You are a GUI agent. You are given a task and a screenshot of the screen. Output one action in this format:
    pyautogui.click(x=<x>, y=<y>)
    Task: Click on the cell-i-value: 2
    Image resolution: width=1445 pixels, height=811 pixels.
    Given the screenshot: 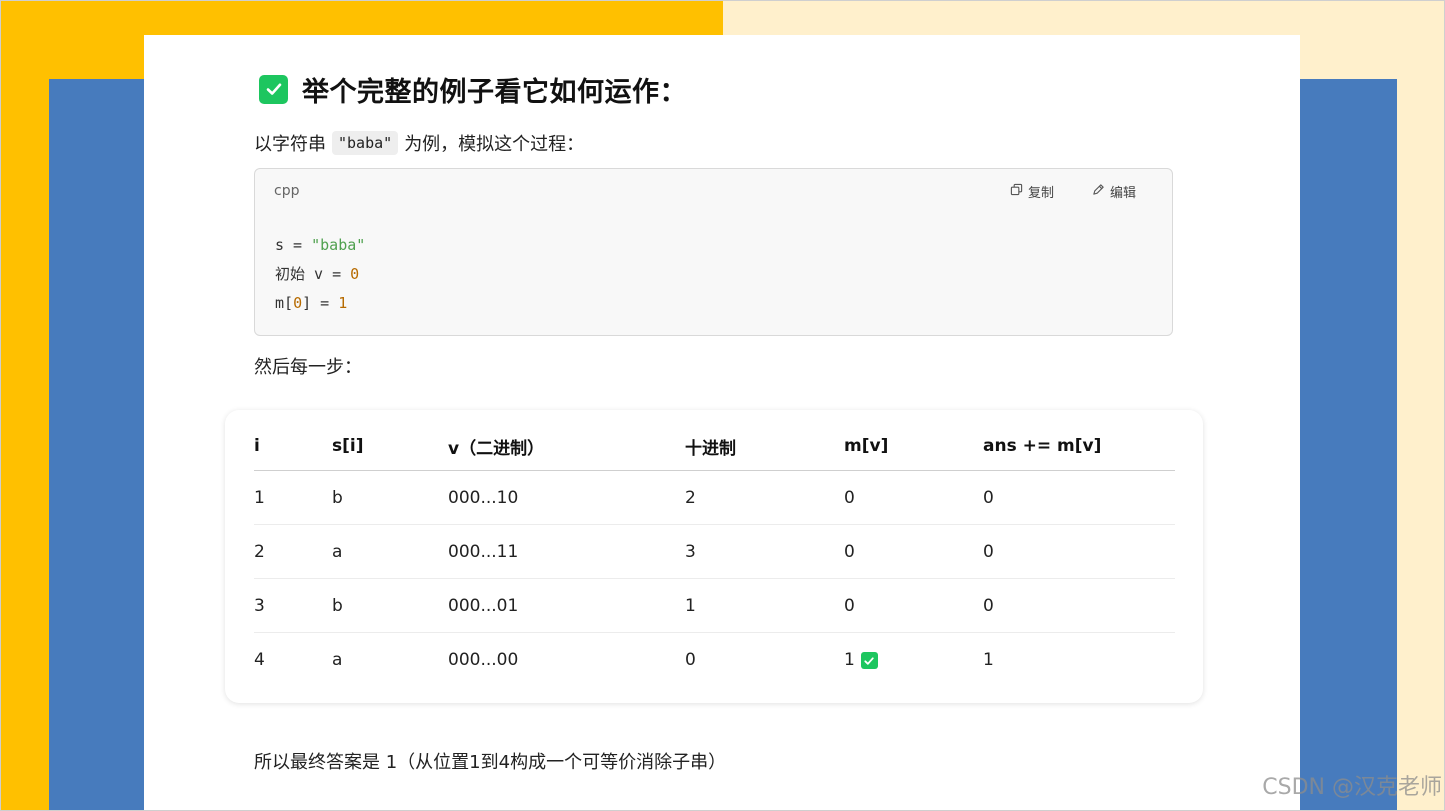 What is the action you would take?
    pyautogui.click(x=259, y=551)
    